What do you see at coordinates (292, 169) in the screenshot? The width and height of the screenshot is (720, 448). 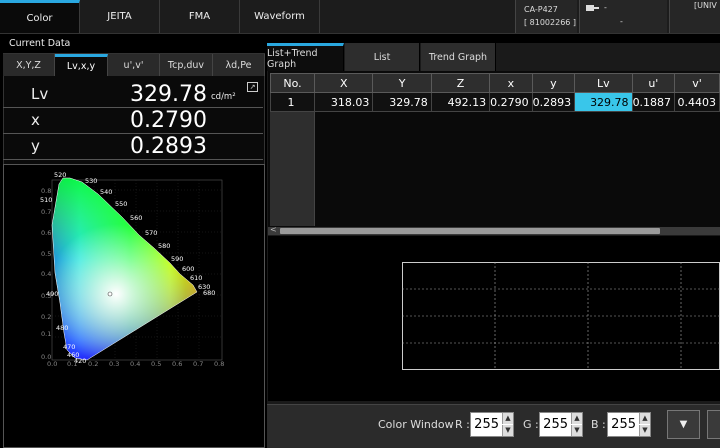 I see `row-number-column` at bounding box center [292, 169].